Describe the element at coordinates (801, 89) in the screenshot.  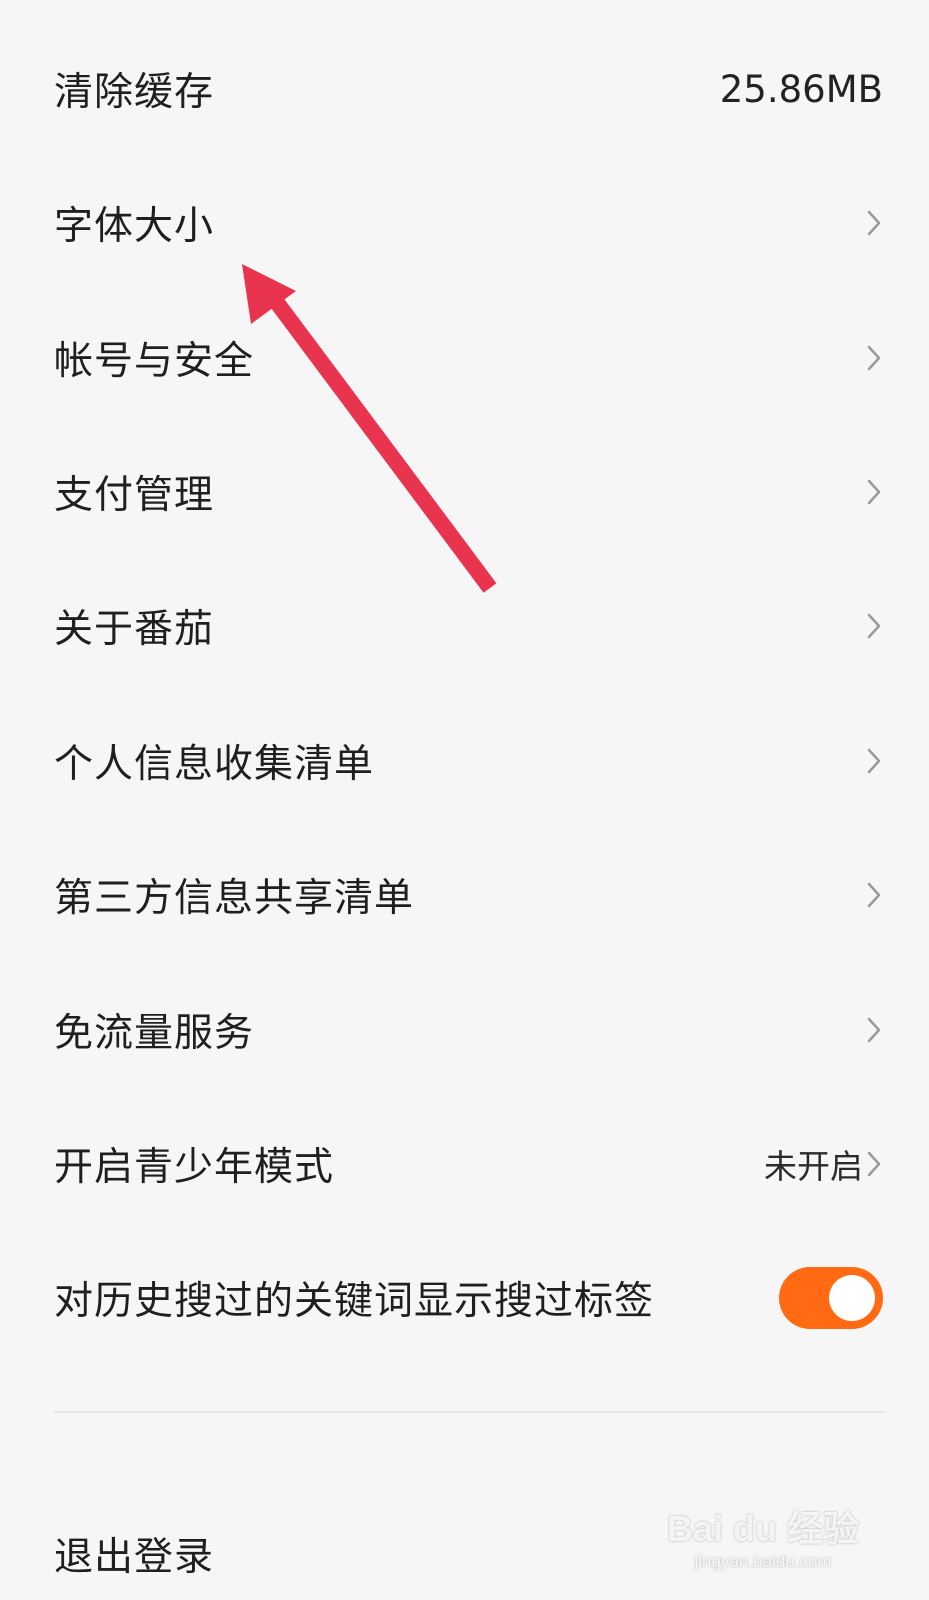
I see `cache-size-value: 25.86MB` at that location.